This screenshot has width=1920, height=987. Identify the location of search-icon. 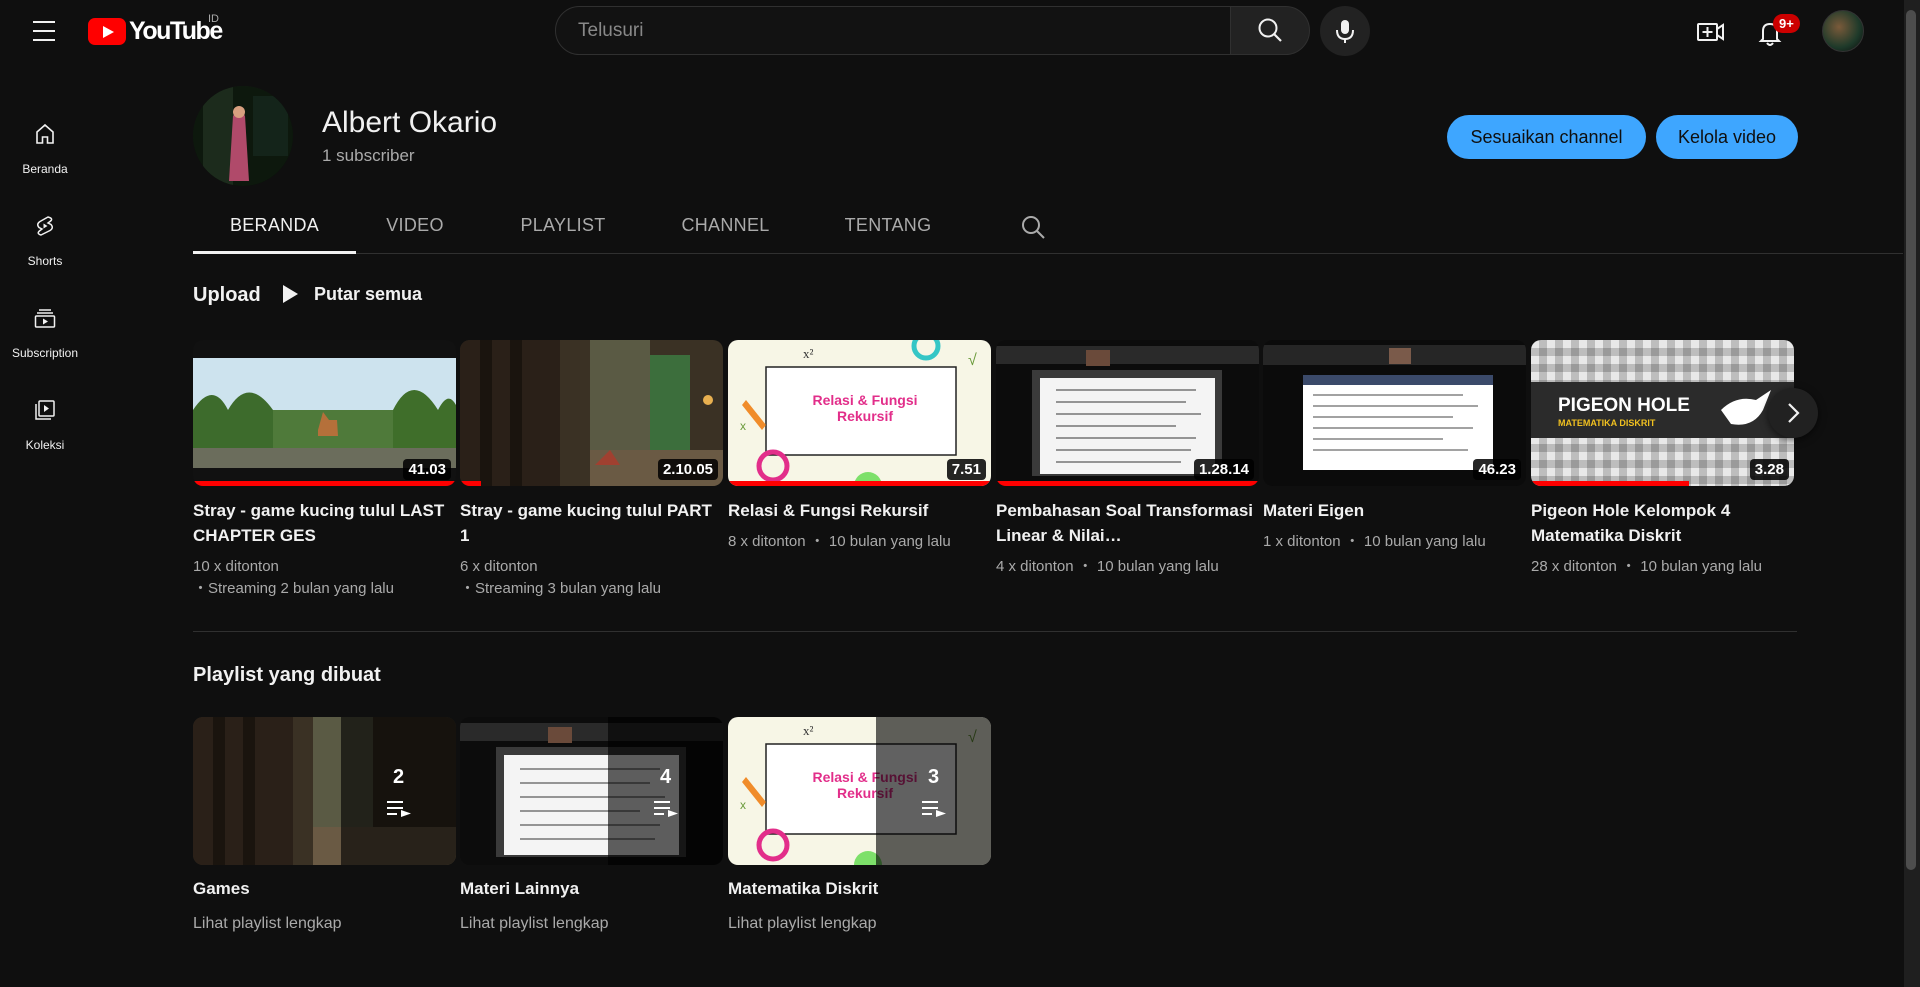
(1270, 30).